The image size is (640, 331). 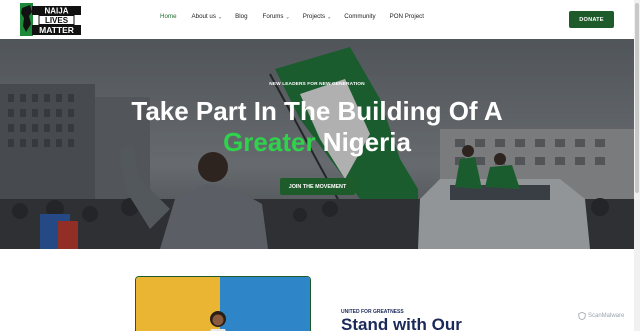 I want to click on nav-projects-label: Projects, so click(x=314, y=16).